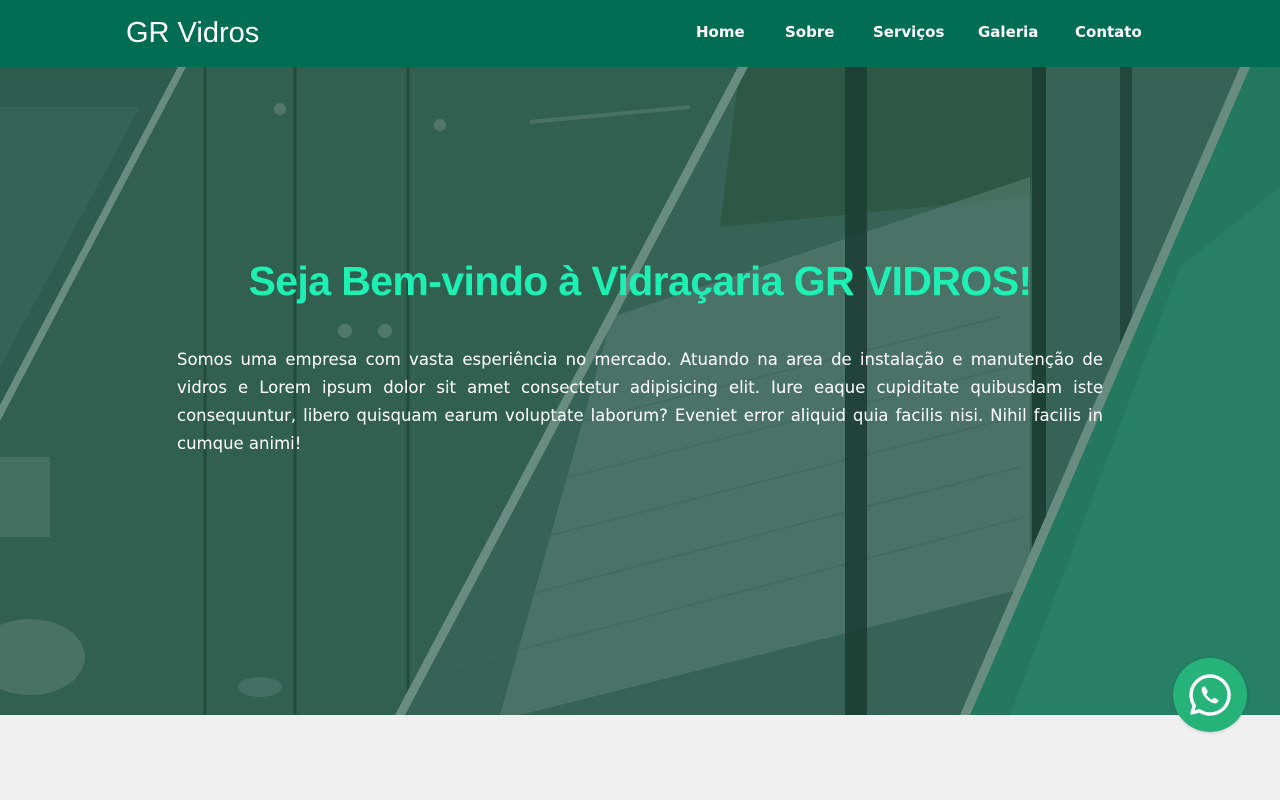 This screenshot has height=800, width=1280. I want to click on nav-galeria: Galeria, so click(1008, 32).